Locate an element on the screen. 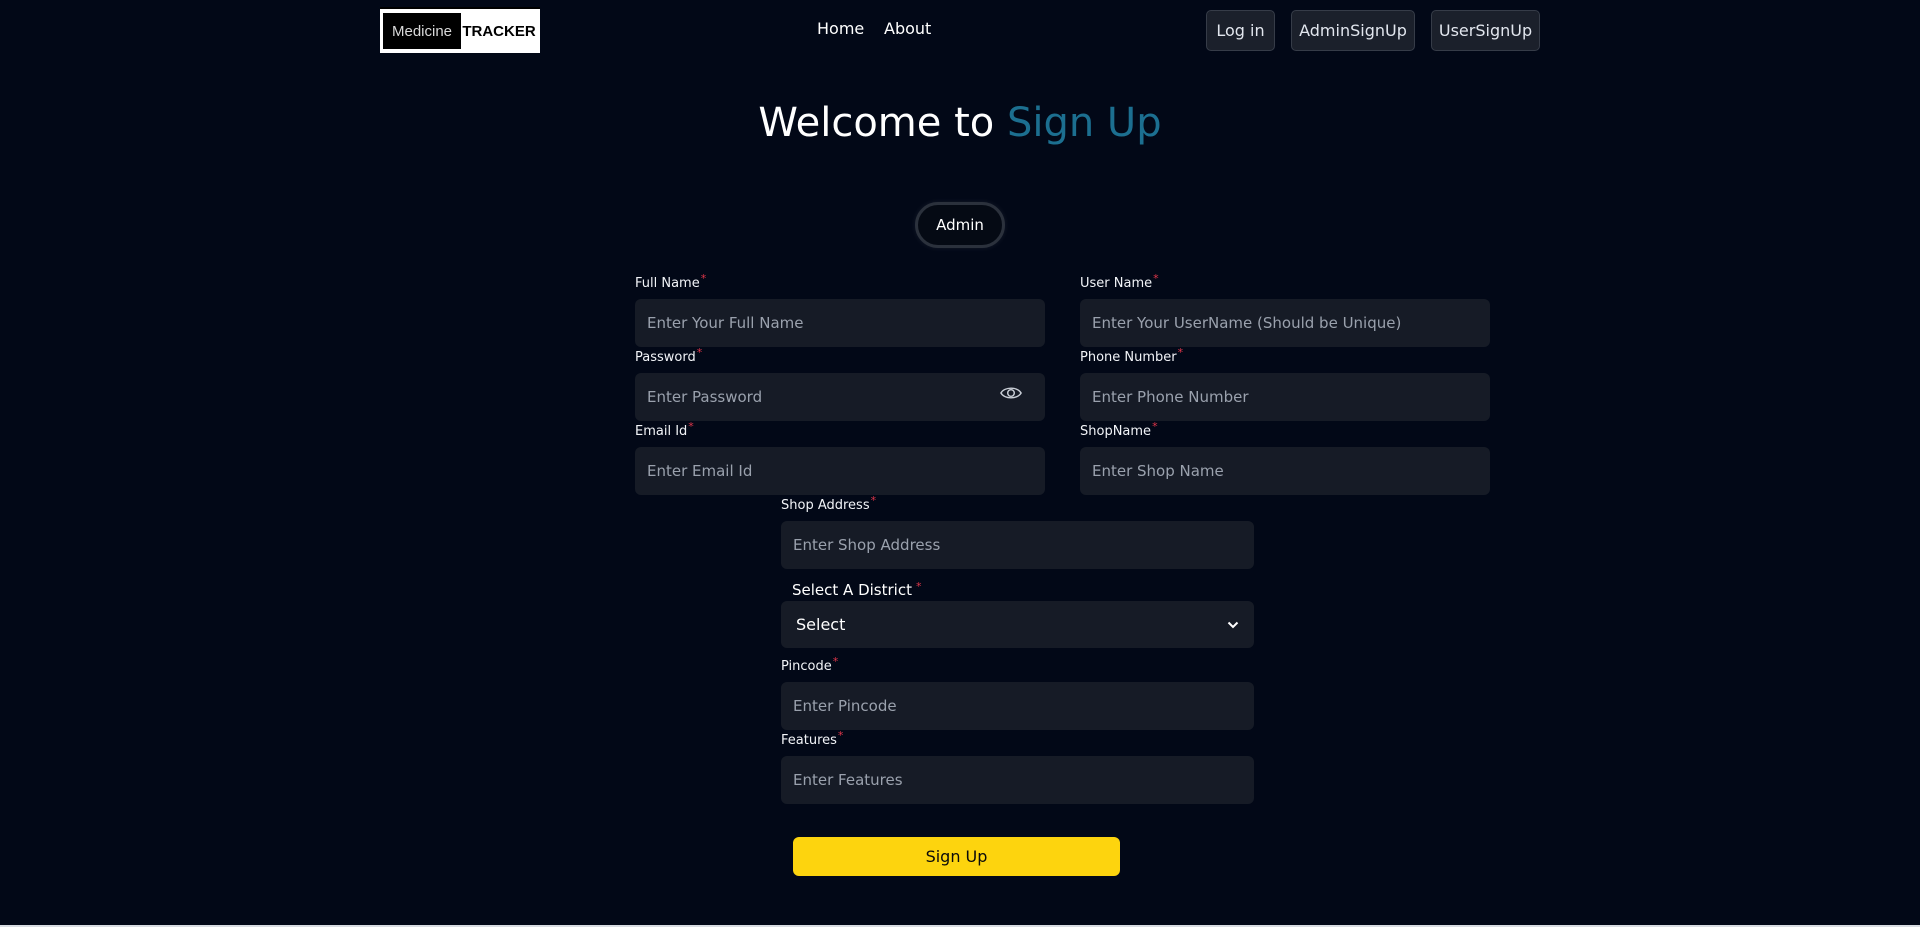 This screenshot has width=1920, height=929. district-label: Select A District * is located at coordinates (857, 589).